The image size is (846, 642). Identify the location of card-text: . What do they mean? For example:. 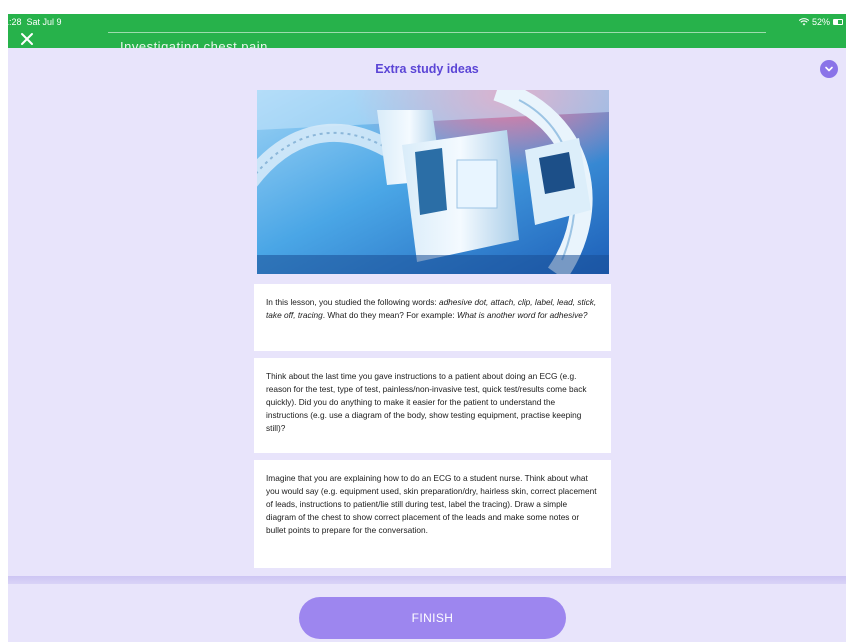
(389, 315).